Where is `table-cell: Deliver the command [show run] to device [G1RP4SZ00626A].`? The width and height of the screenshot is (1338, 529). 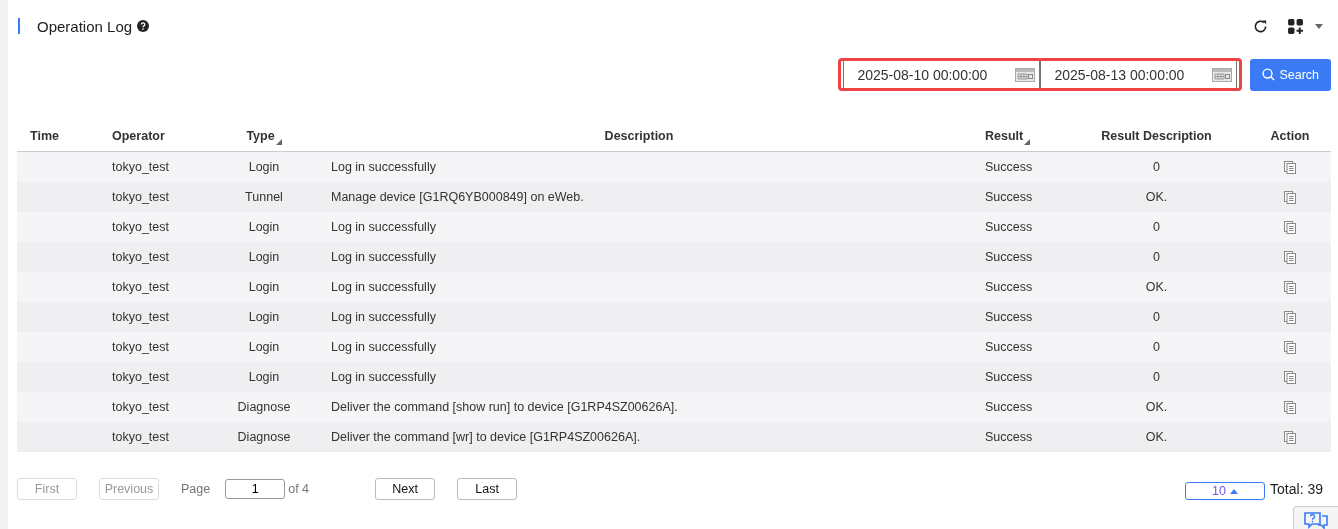 table-cell: Deliver the command [show run] to device [G1RP4SZ00626A]. is located at coordinates (504, 407).